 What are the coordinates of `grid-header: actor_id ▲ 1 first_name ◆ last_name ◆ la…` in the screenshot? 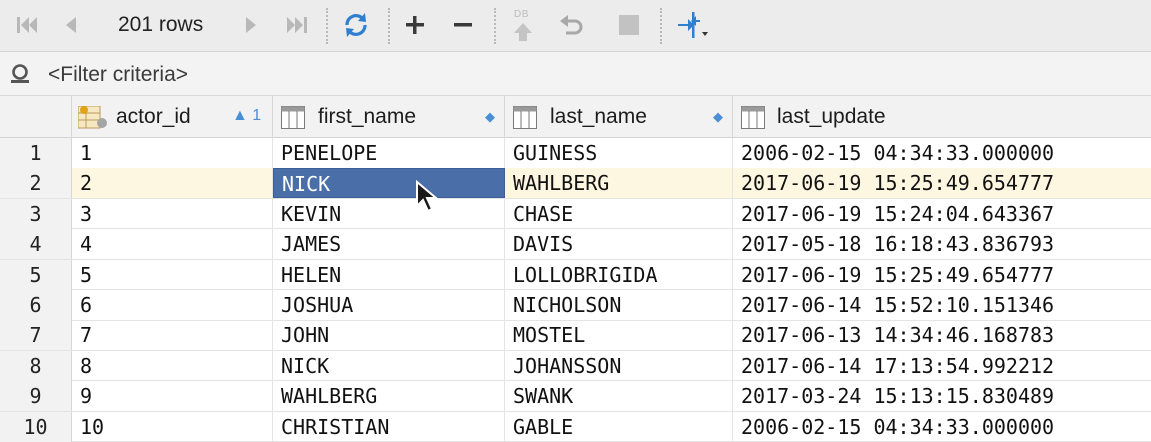 It's located at (575, 117).